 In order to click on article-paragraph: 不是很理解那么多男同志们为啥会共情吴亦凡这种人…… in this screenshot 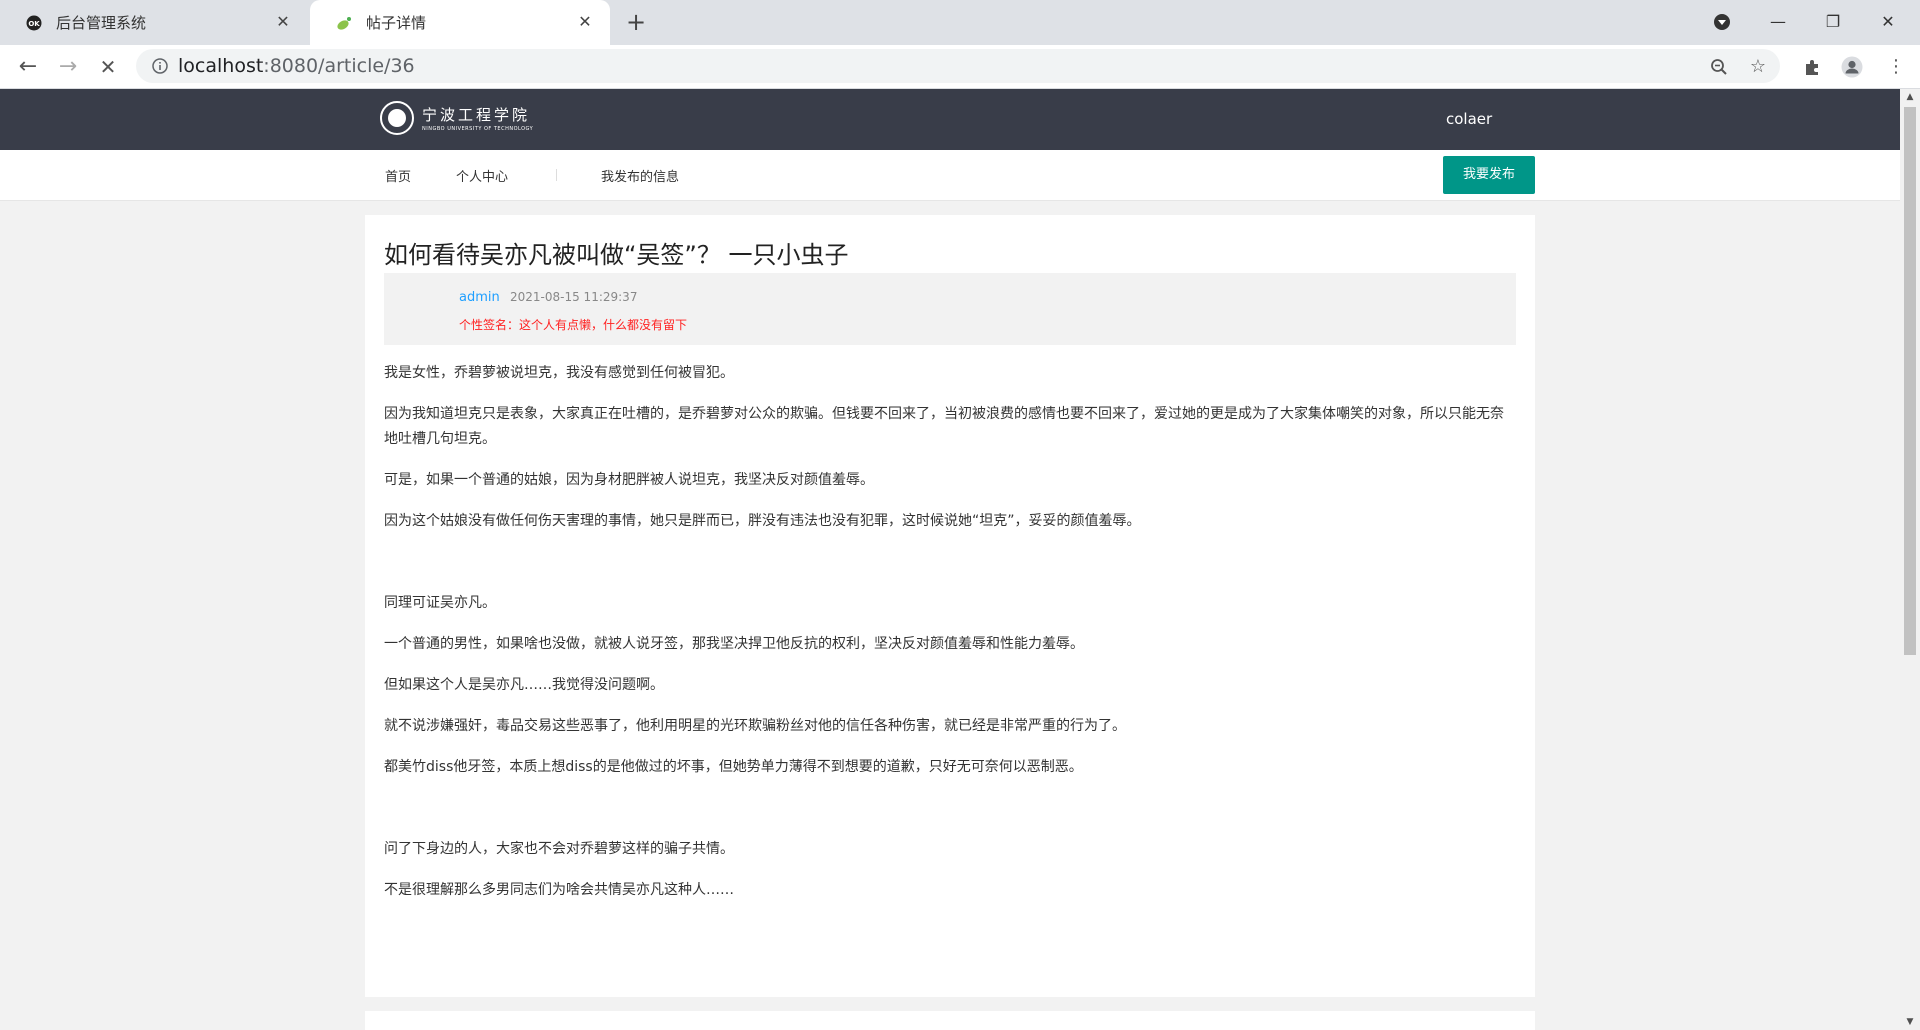, I will do `click(559, 890)`.